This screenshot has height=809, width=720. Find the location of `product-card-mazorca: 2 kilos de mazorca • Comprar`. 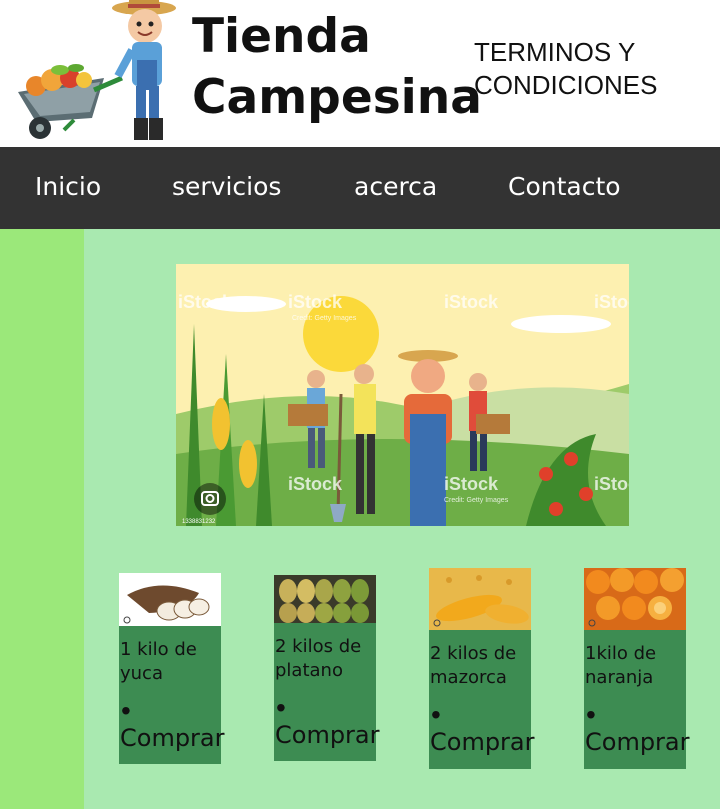

product-card-mazorca: 2 kilos de mazorca • Comprar is located at coordinates (482, 668).